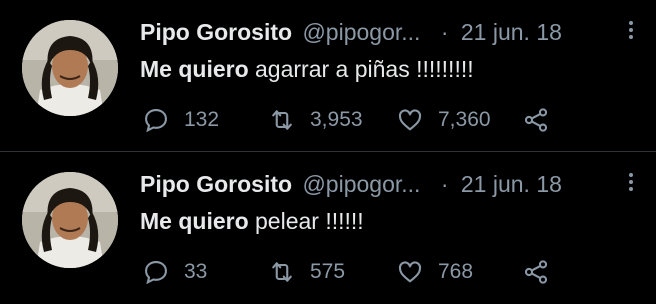 The width and height of the screenshot is (656, 304). I want to click on tweet-text: Me quiero pelear !!!!!!, so click(252, 221).